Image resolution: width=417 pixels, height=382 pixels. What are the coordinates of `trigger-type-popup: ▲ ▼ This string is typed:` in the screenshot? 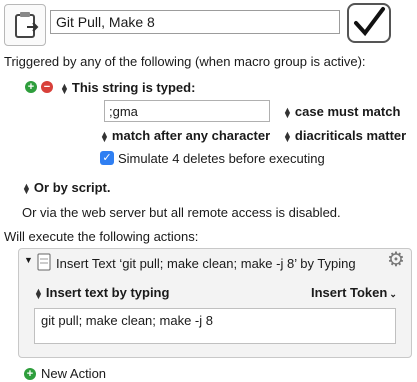 It's located at (127, 87).